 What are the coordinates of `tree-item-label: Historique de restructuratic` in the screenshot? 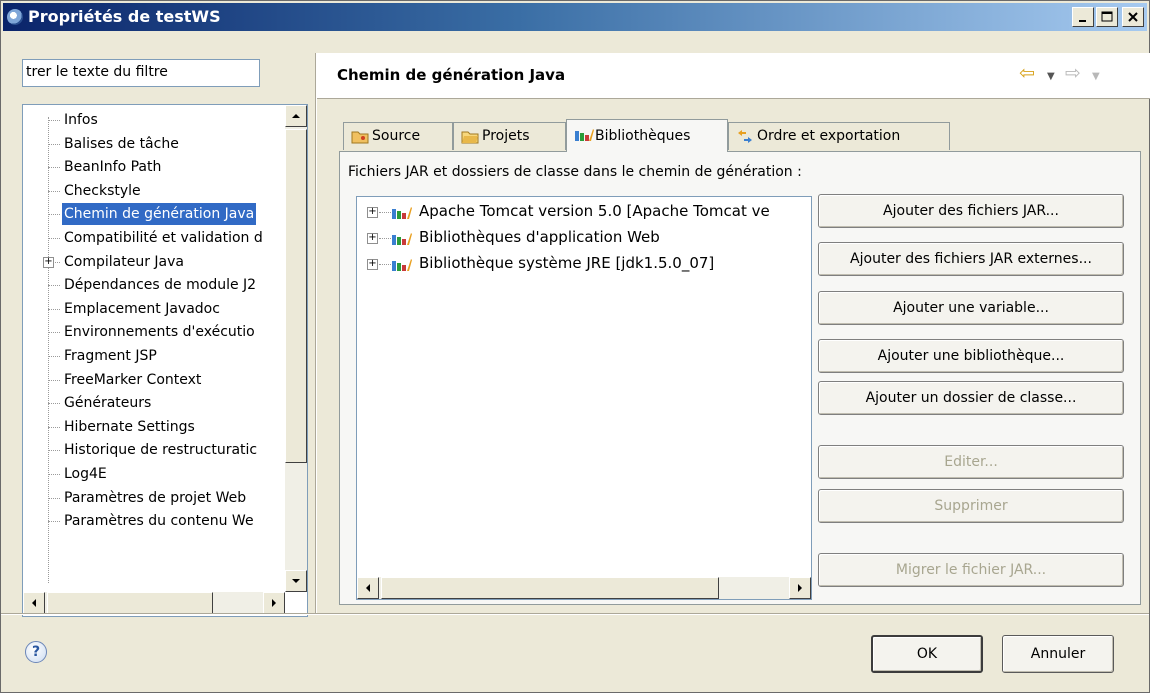 It's located at (161, 450).